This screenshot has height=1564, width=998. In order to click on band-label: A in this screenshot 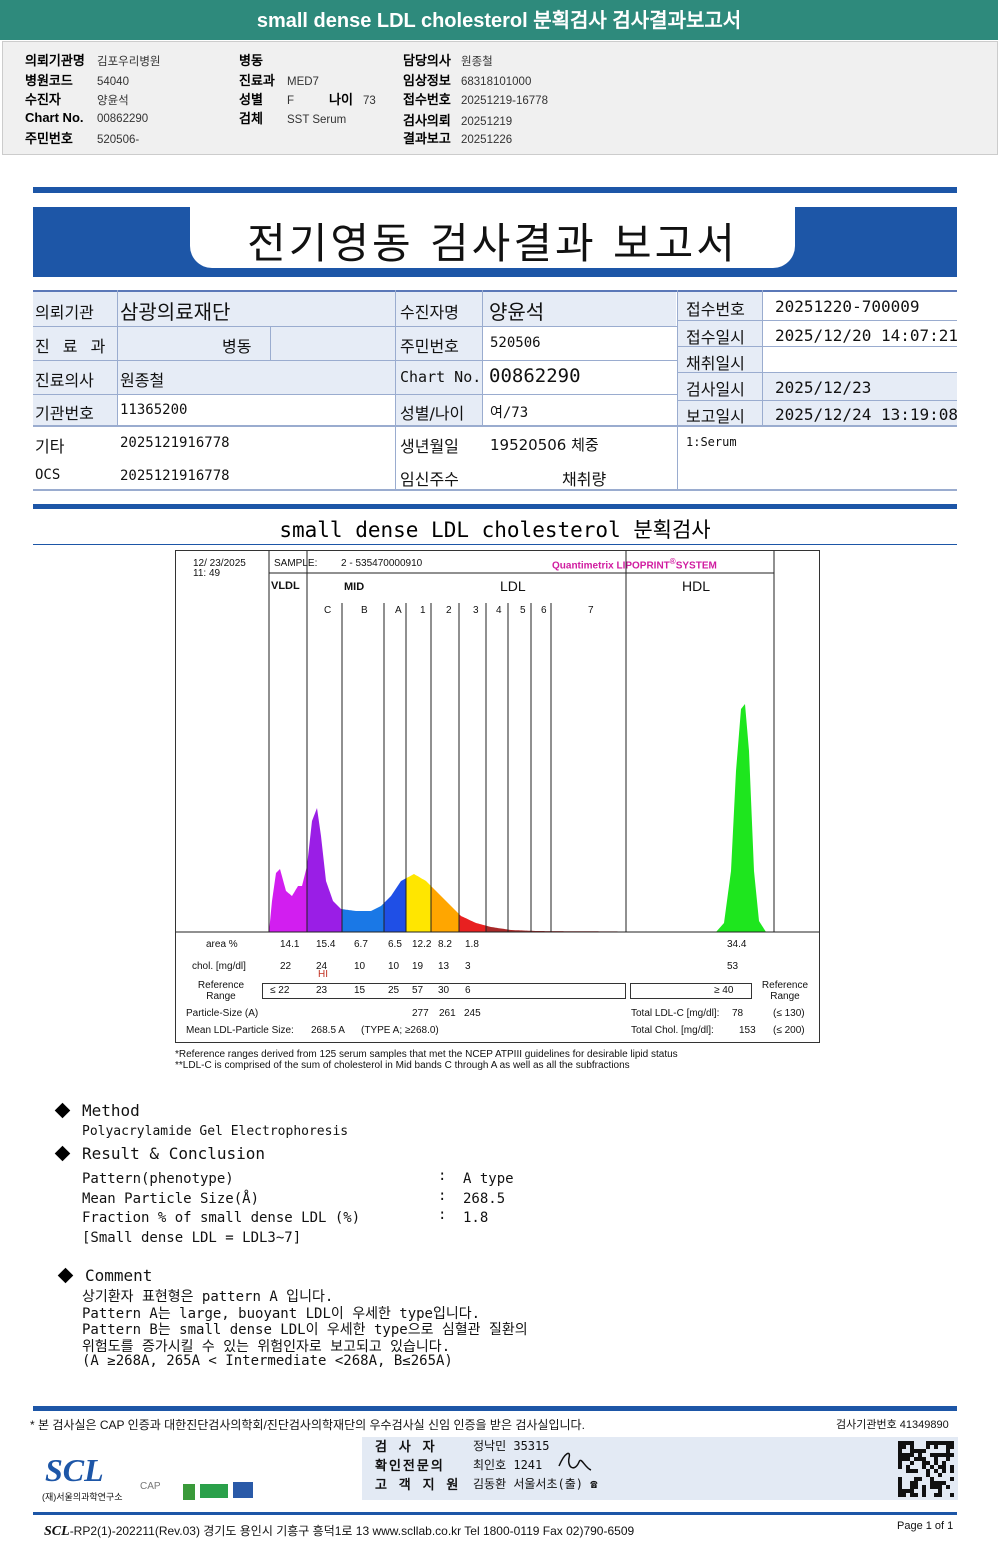, I will do `click(398, 610)`.